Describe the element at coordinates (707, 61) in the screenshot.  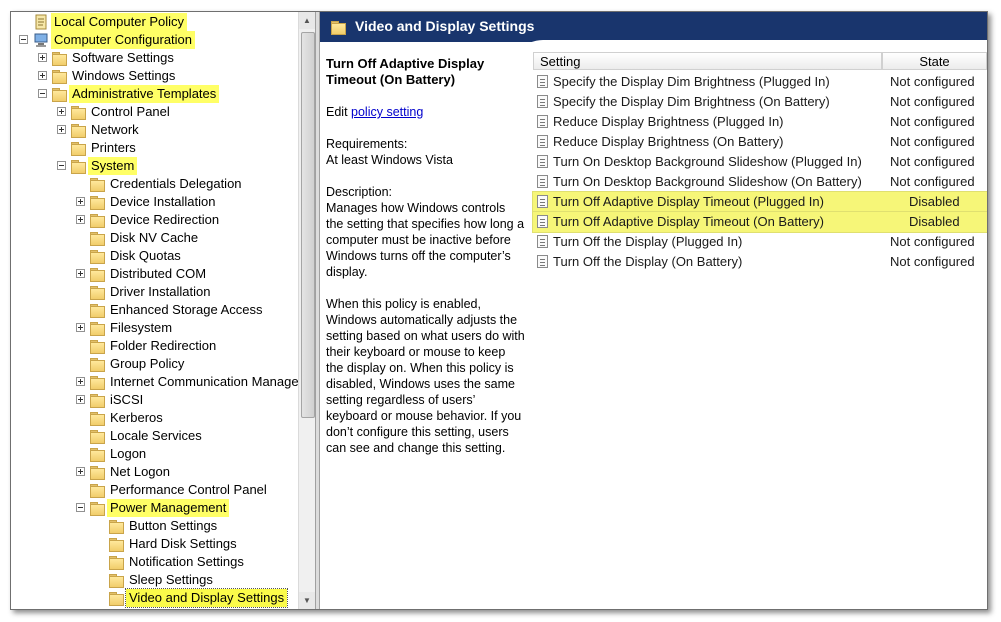
I see `column-header-setting: Setting` at that location.